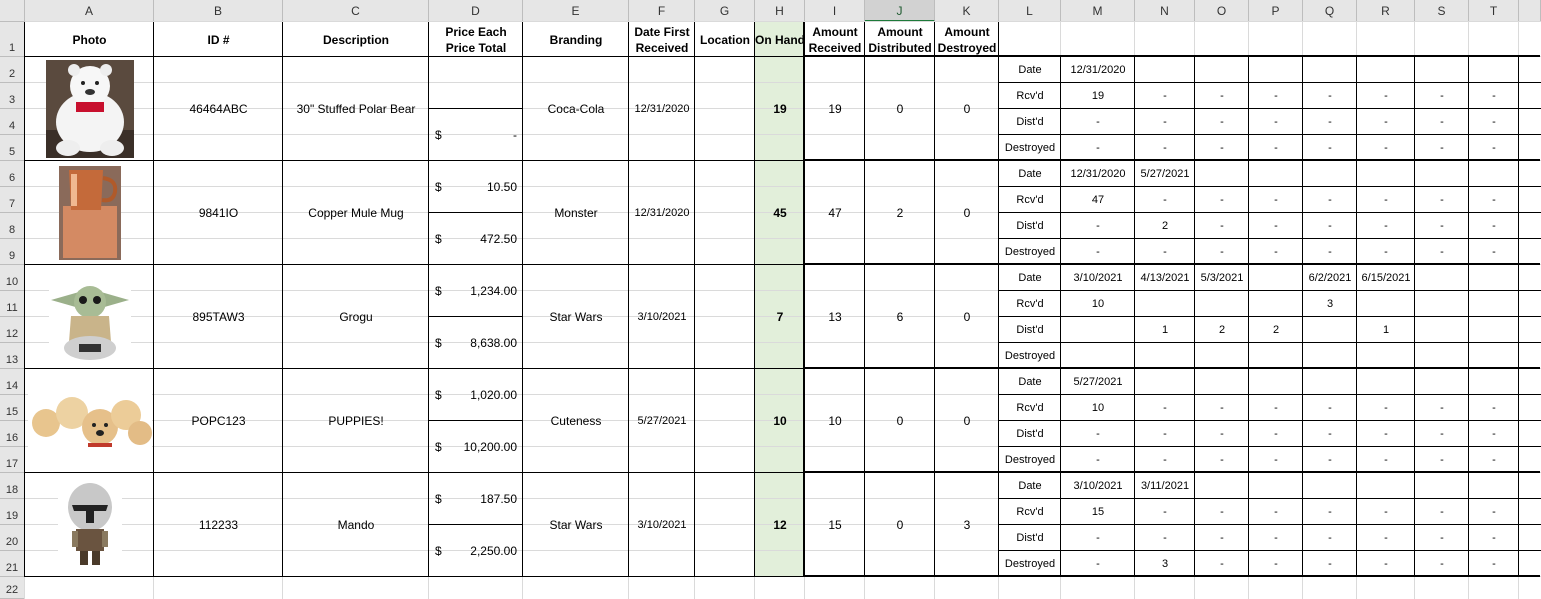  Describe the element at coordinates (12, 11) in the screenshot. I see `select-all-corner` at that location.